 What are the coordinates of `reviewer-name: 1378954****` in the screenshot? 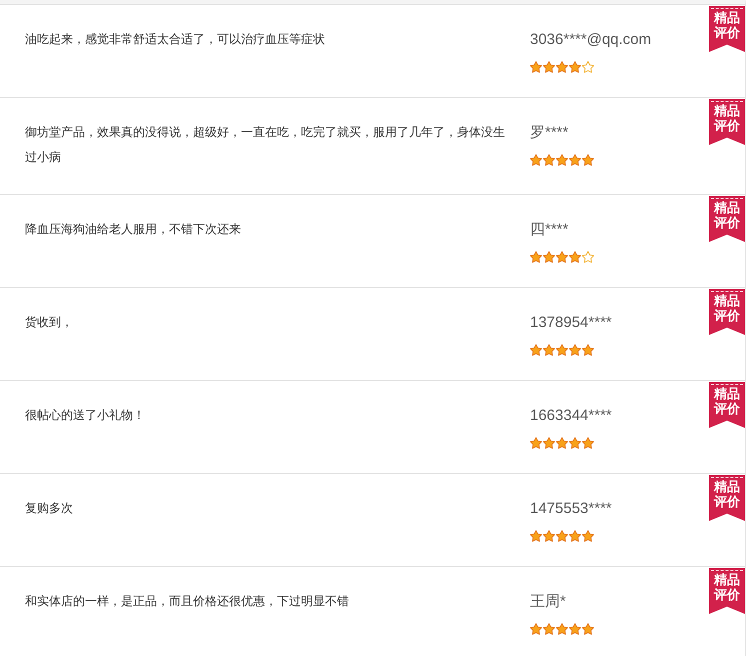 It's located at (571, 323).